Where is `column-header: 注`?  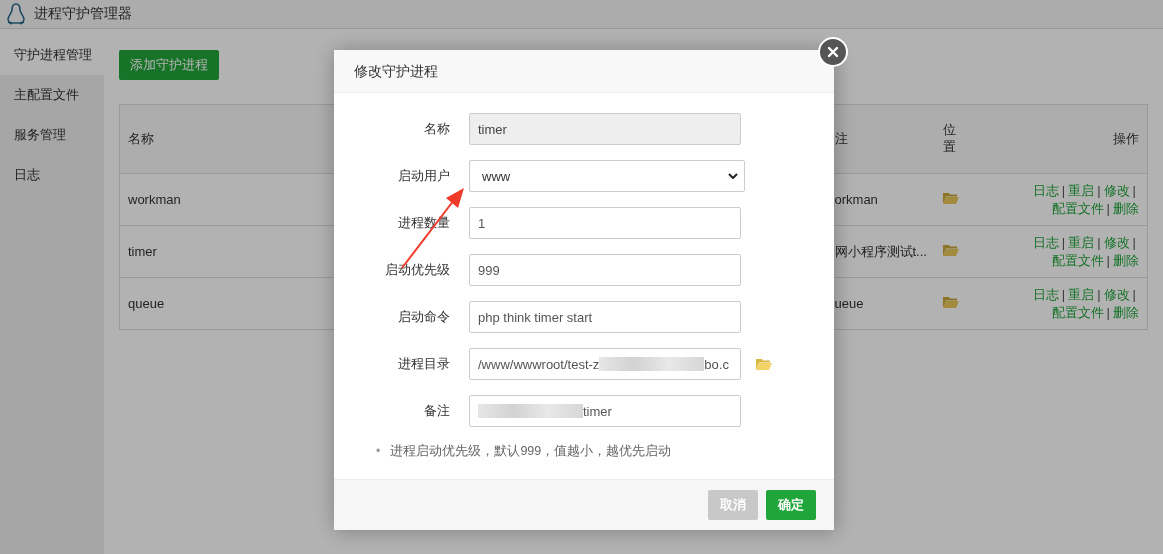 column-header: 注 is located at coordinates (841, 138).